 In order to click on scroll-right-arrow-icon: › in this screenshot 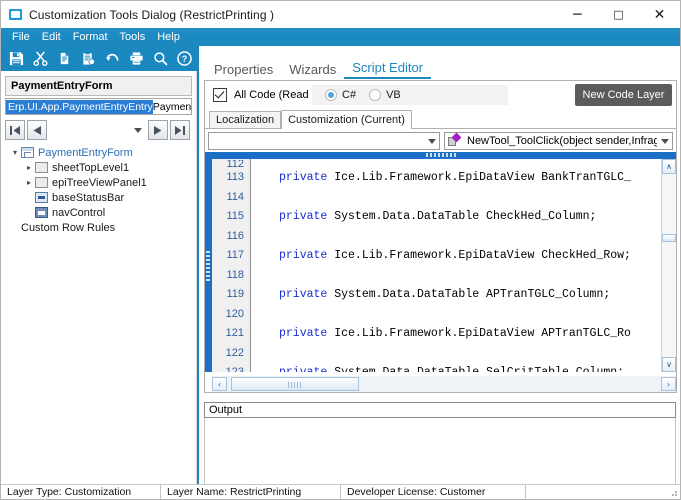, I will do `click(668, 384)`.